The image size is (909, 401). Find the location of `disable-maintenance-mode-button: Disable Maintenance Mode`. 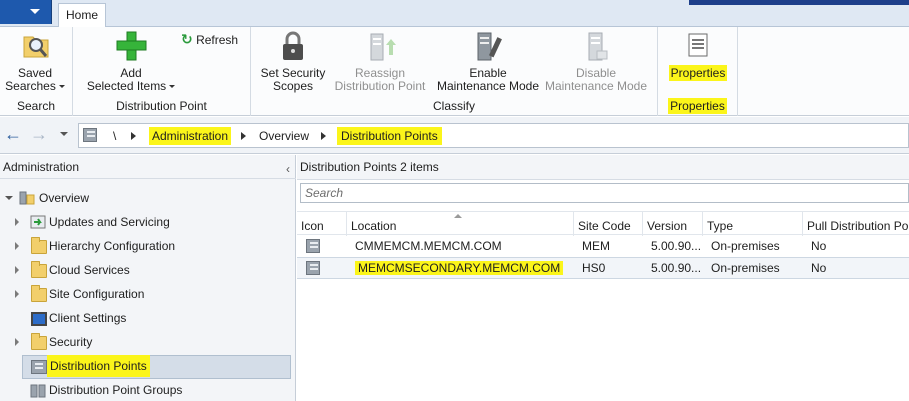

disable-maintenance-mode-button: Disable Maintenance Mode is located at coordinates (596, 61).